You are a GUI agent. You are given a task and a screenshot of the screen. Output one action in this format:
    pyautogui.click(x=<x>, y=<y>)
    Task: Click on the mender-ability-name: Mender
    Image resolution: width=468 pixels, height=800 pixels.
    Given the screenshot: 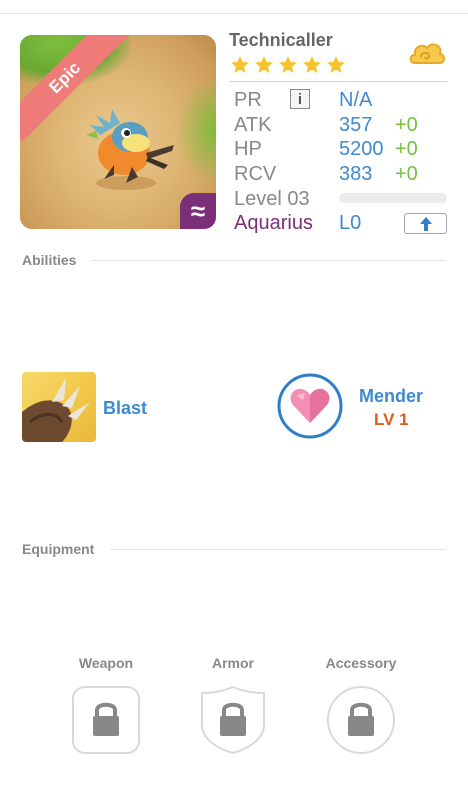 What is the action you would take?
    pyautogui.click(x=391, y=396)
    